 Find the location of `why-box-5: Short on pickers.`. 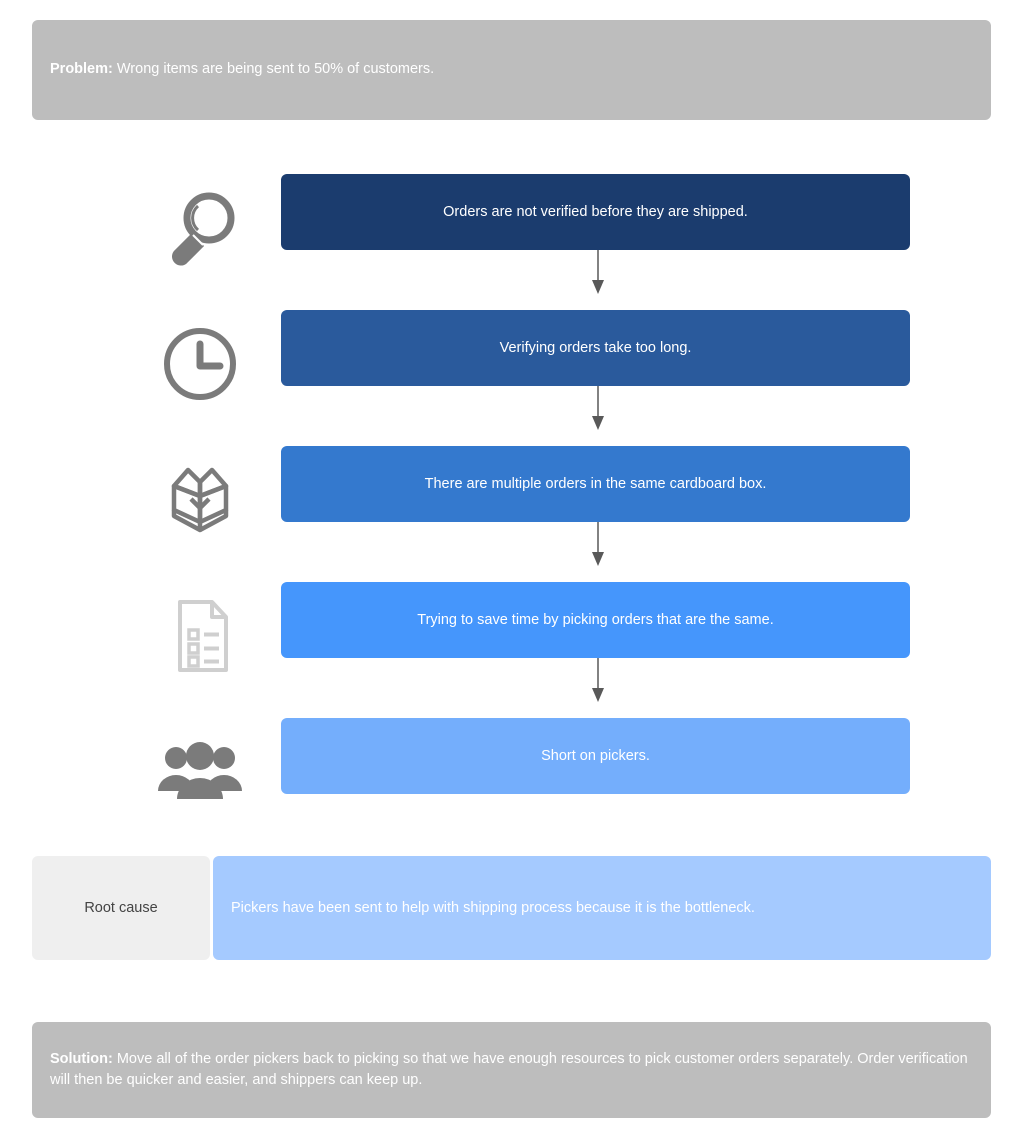

why-box-5: Short on pickers. is located at coordinates (595, 756).